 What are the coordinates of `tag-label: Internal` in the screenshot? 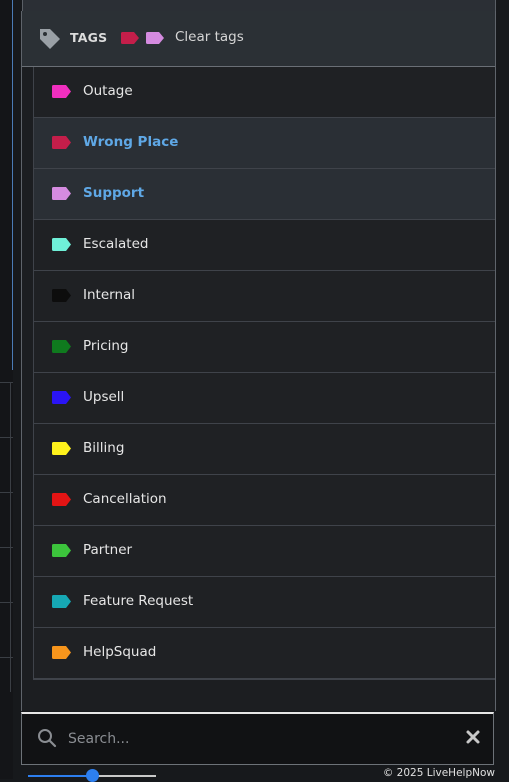 It's located at (109, 295).